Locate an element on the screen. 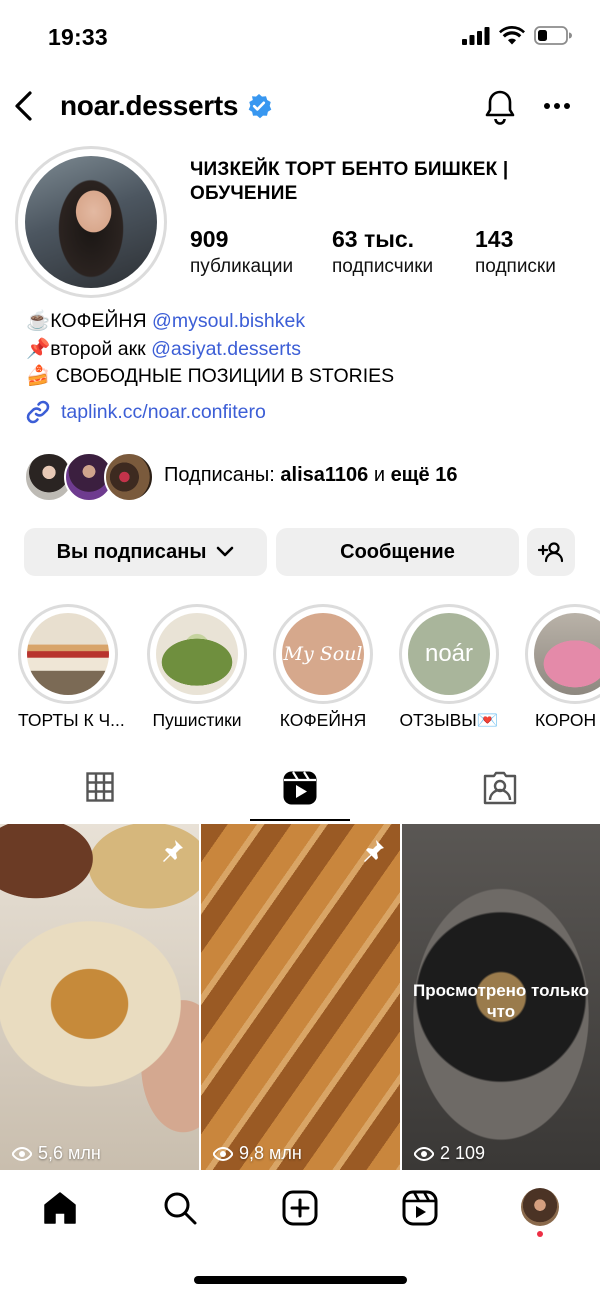 Image resolution: width=600 pixels, height=1297 pixels. username-header: noar.desserts is located at coordinates (166, 106).